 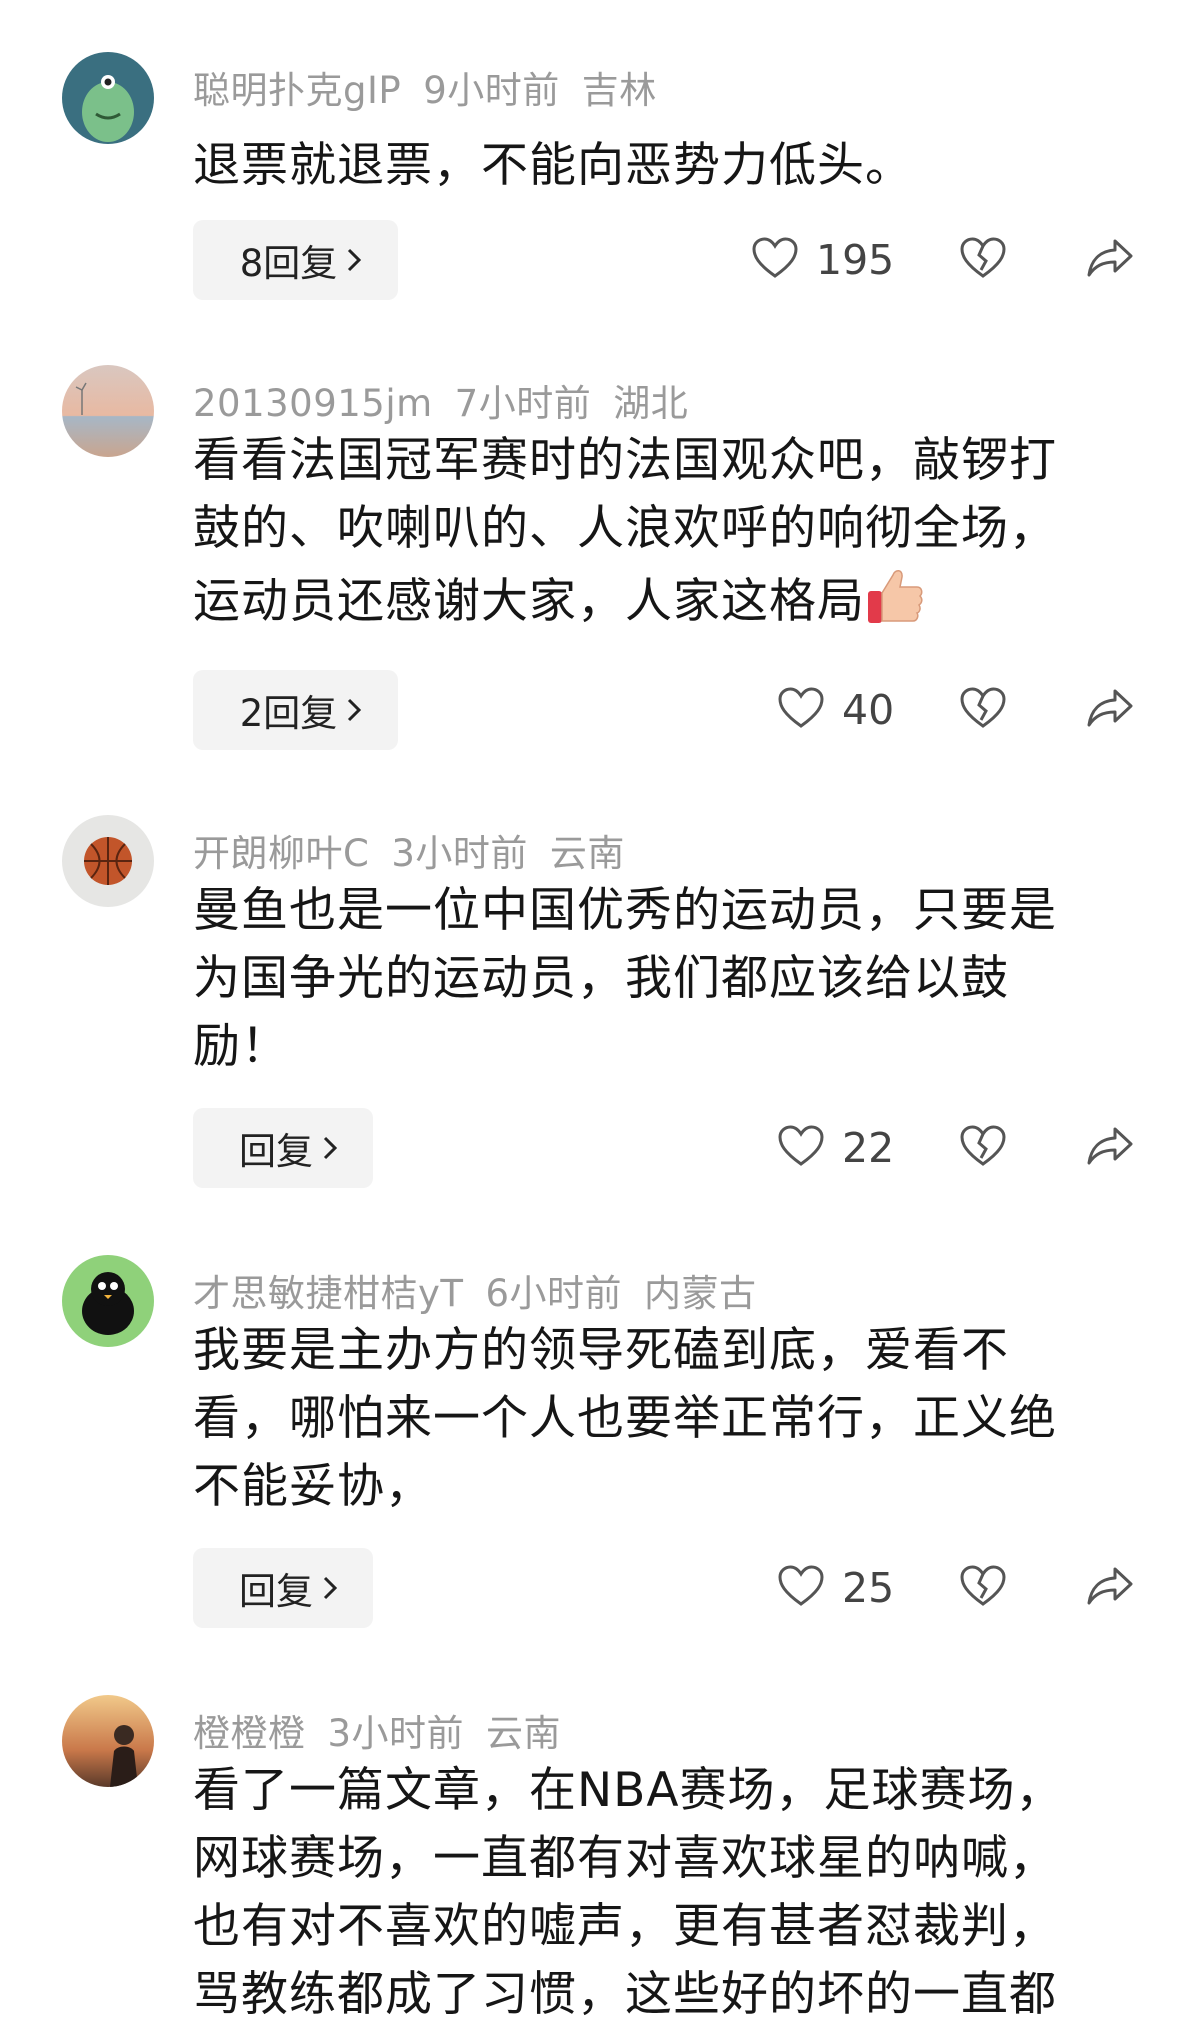 What do you see at coordinates (836, 1588) in the screenshot?
I see `like-button: 25` at bounding box center [836, 1588].